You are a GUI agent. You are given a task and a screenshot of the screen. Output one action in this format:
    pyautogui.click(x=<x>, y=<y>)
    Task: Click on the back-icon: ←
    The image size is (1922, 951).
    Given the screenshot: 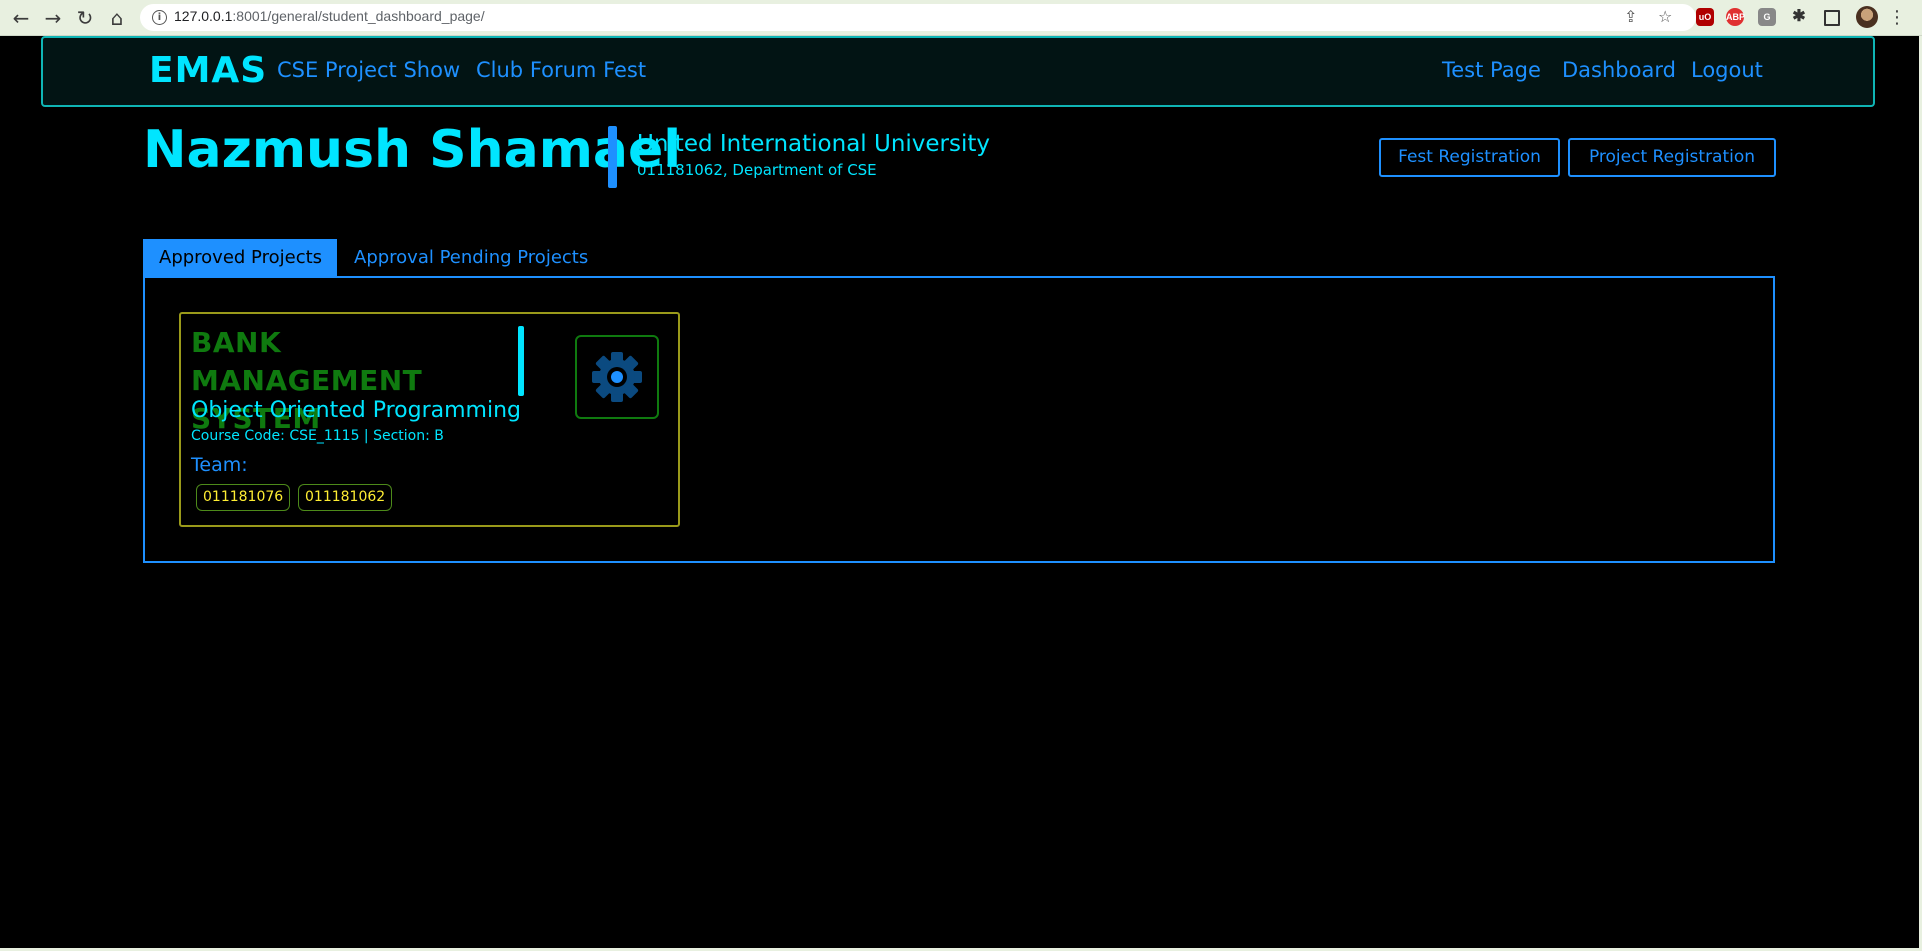 What is the action you would take?
    pyautogui.click(x=21, y=18)
    